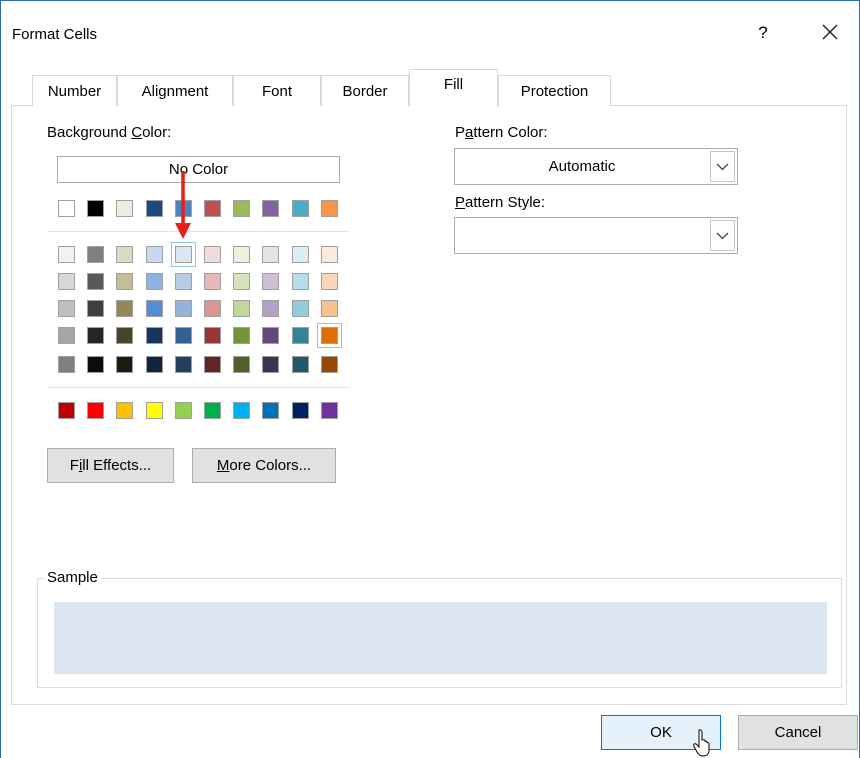  Describe the element at coordinates (74, 90) in the screenshot. I see `tab-number: Number` at that location.